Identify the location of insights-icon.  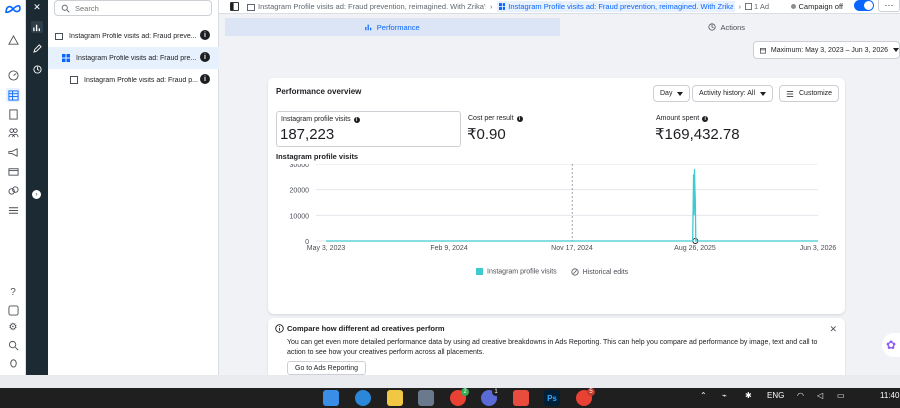
(13, 190).